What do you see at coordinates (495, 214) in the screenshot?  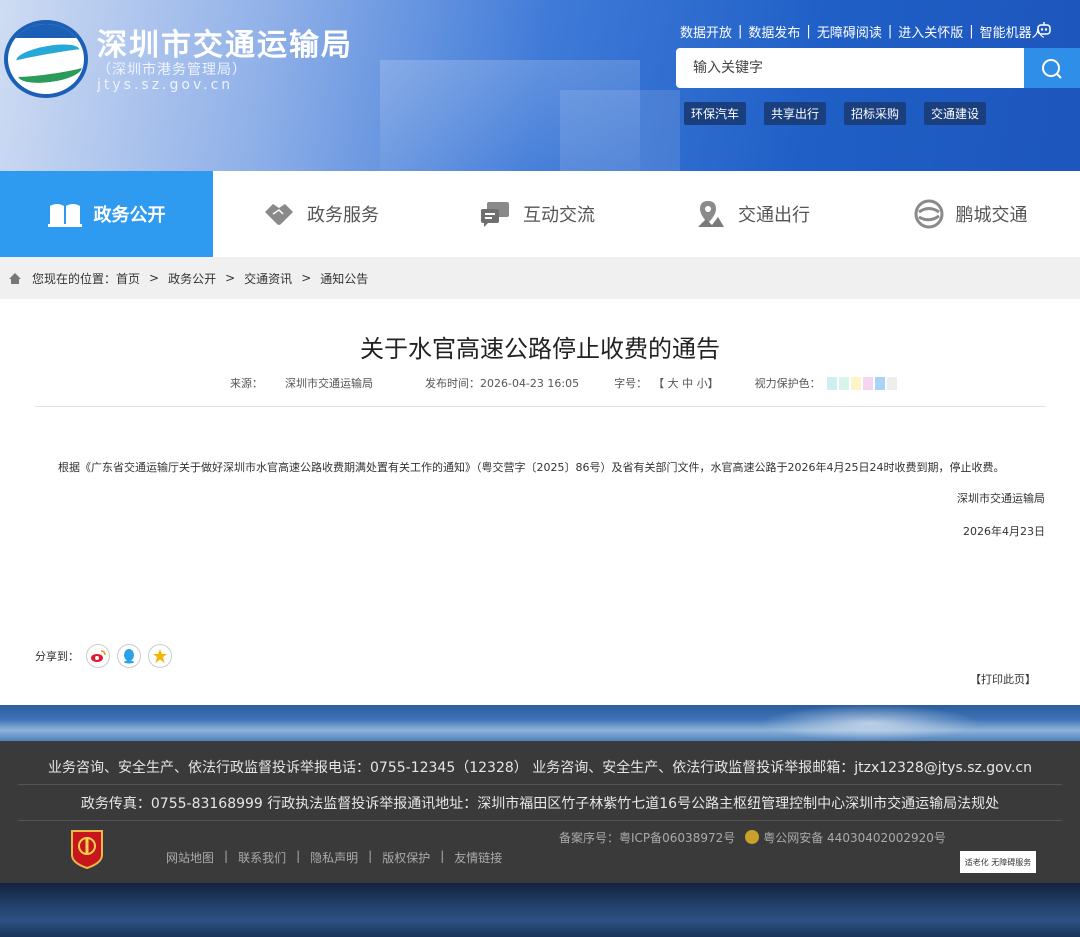 I see `chat-icon` at bounding box center [495, 214].